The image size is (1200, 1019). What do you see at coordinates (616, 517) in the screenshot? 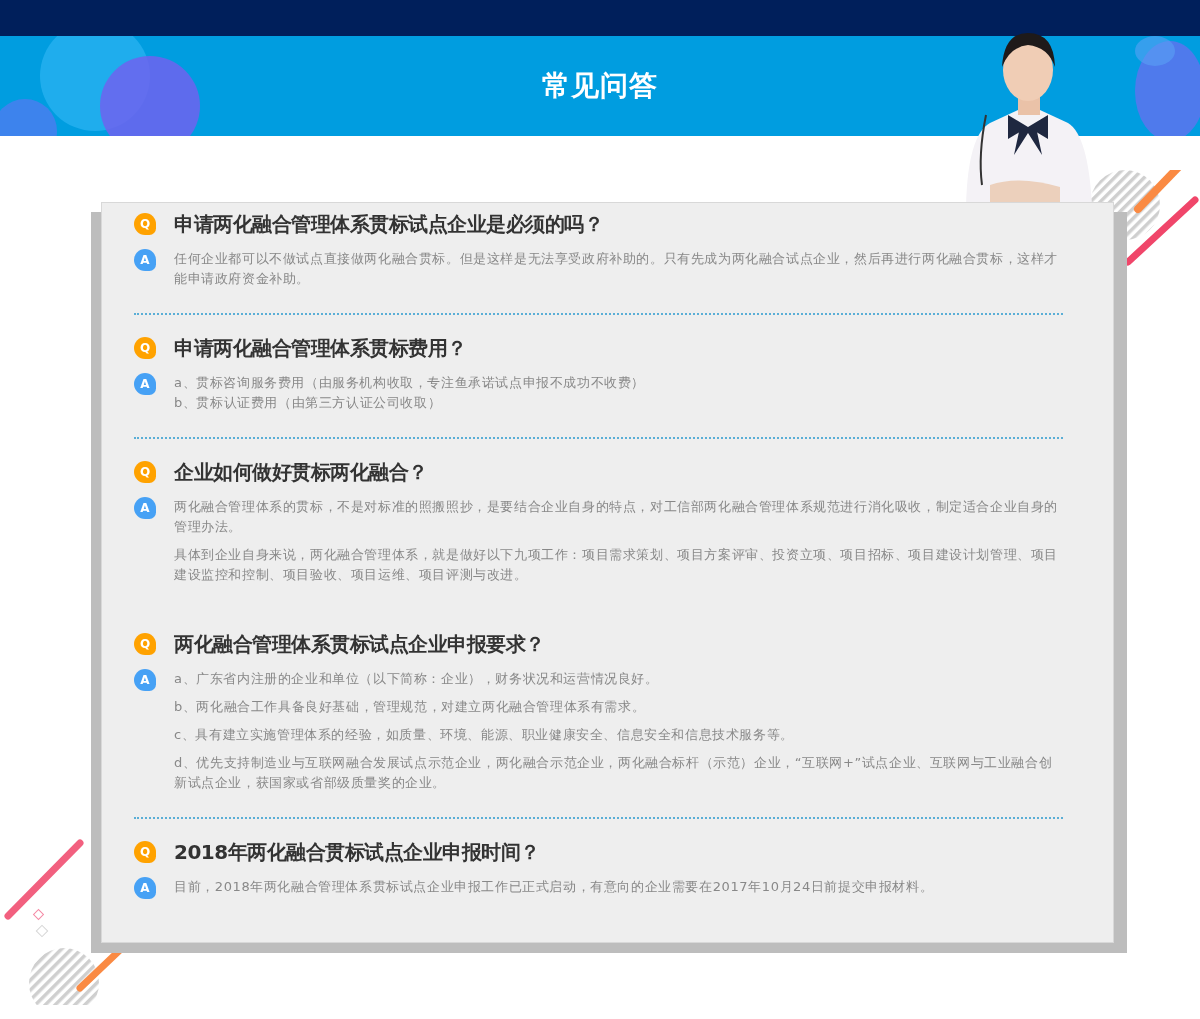
I see `answer-text: 两化融合管理体系的贯标，不是对标准的照搬照抄，是要结合企业自身的特点，对工信部两化融合管理体系规范进行消化吸收，制定适合企业自身的管理办法。` at bounding box center [616, 517].